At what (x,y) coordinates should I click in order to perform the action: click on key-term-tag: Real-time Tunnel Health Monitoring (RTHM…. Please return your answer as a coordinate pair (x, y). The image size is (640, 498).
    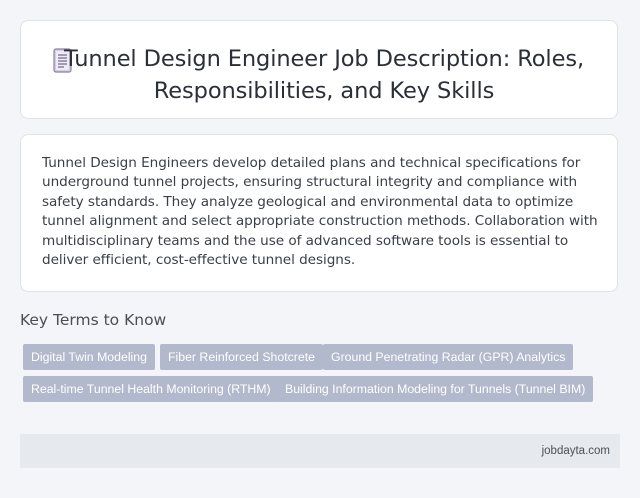
    Looking at the image, I should click on (151, 389).